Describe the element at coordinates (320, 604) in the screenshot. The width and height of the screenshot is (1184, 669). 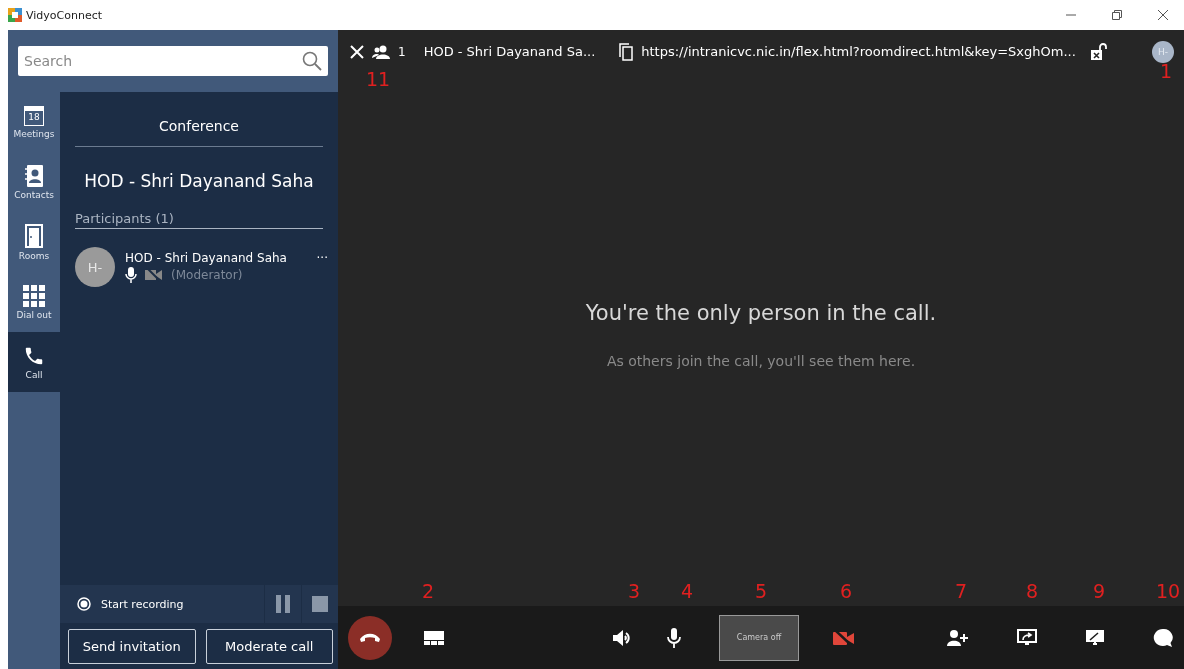
I see `stop-icon` at that location.